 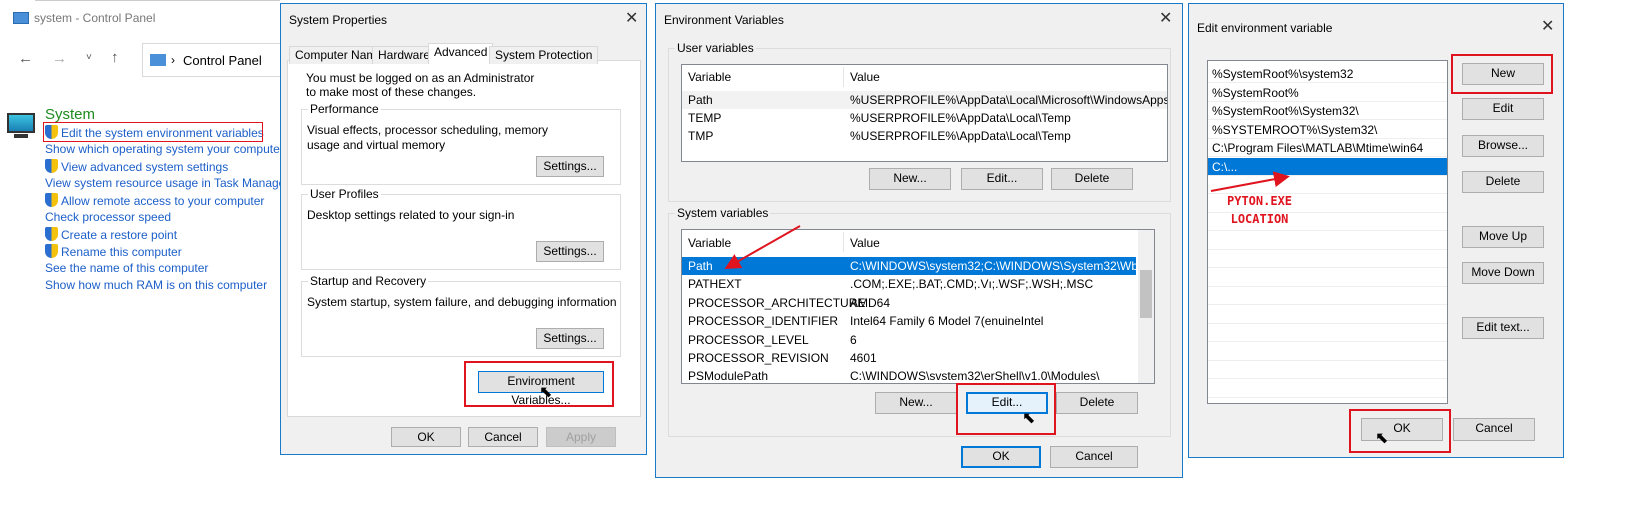 I want to click on forward-icon: →, so click(x=59, y=58).